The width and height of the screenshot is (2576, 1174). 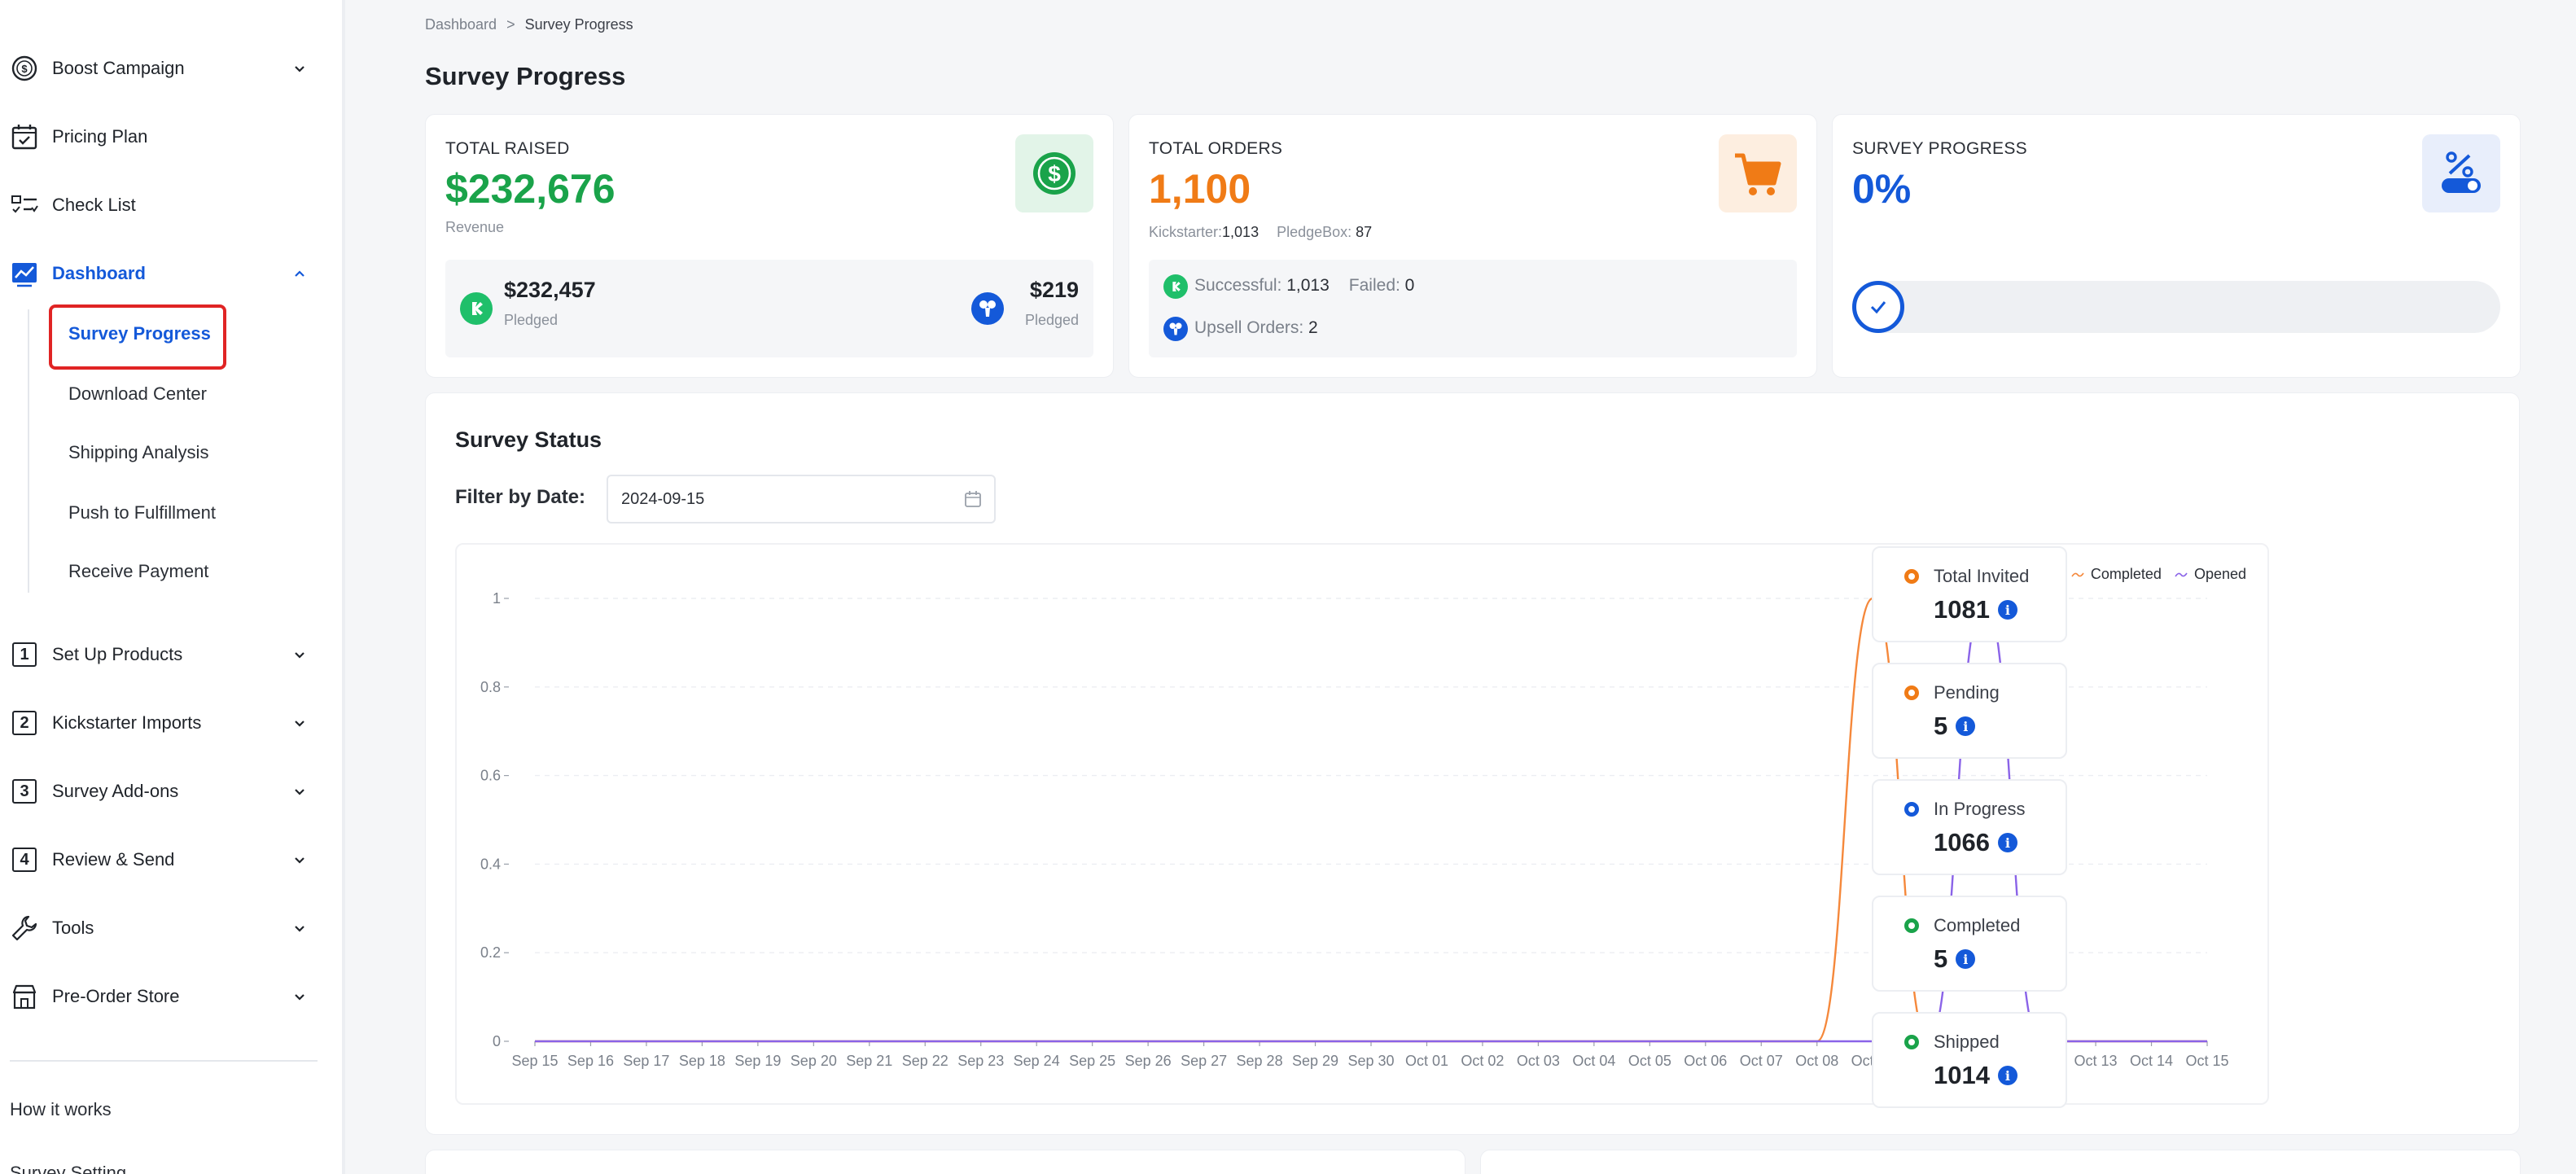 I want to click on sidebar-subitem-receive-payment: Receive Payment, so click(x=138, y=571).